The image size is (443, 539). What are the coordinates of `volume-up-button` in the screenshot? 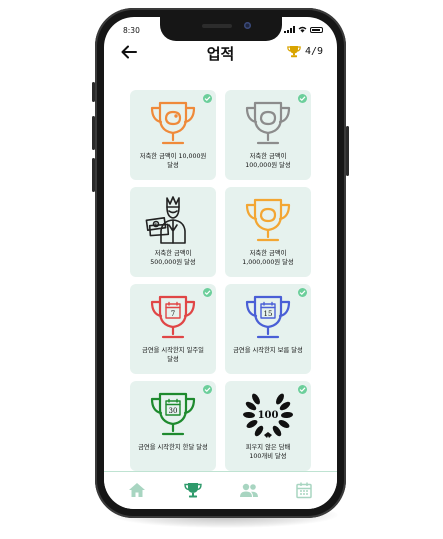 It's located at (93, 133).